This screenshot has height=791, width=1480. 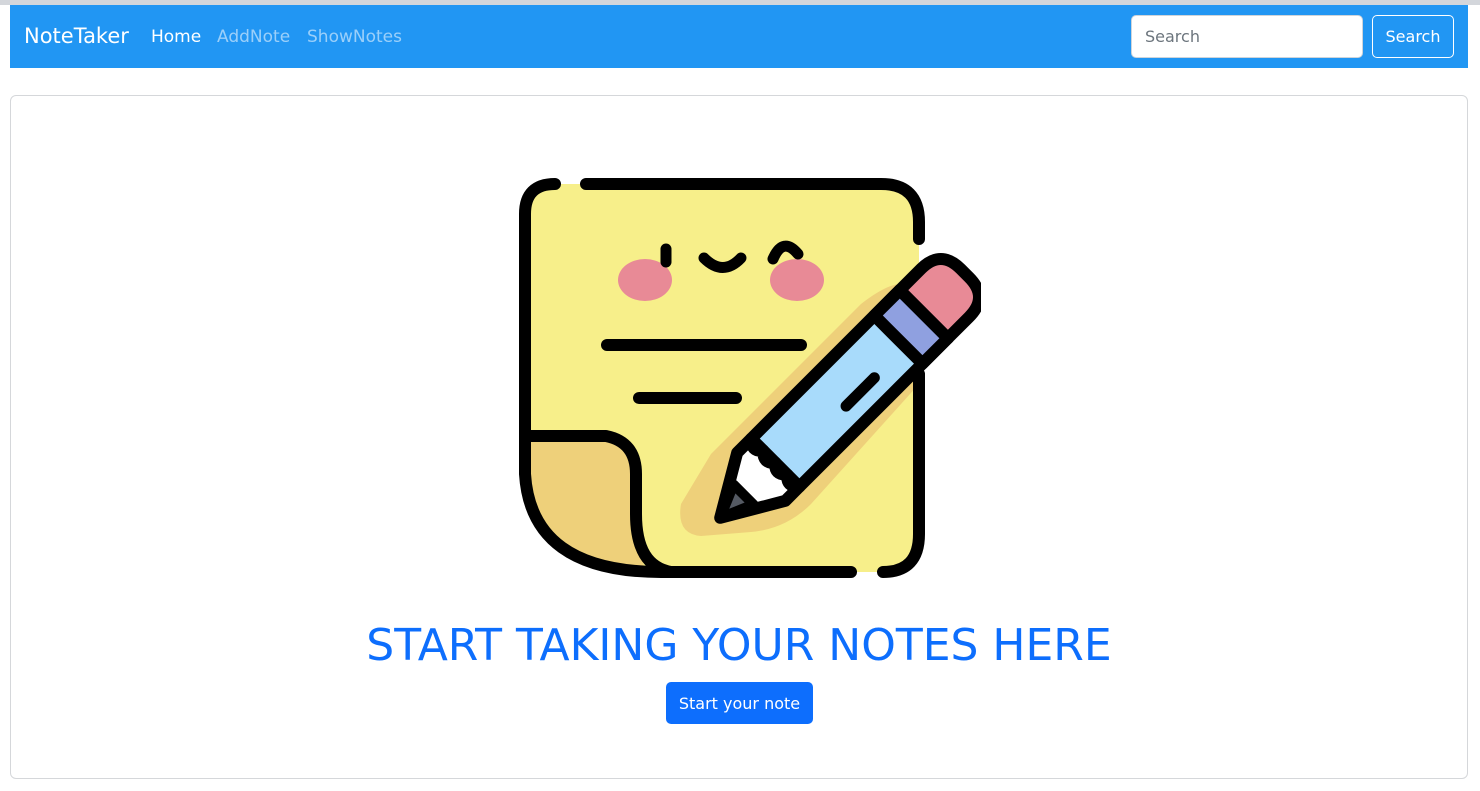 What do you see at coordinates (1247, 36) in the screenshot?
I see `search-input` at bounding box center [1247, 36].